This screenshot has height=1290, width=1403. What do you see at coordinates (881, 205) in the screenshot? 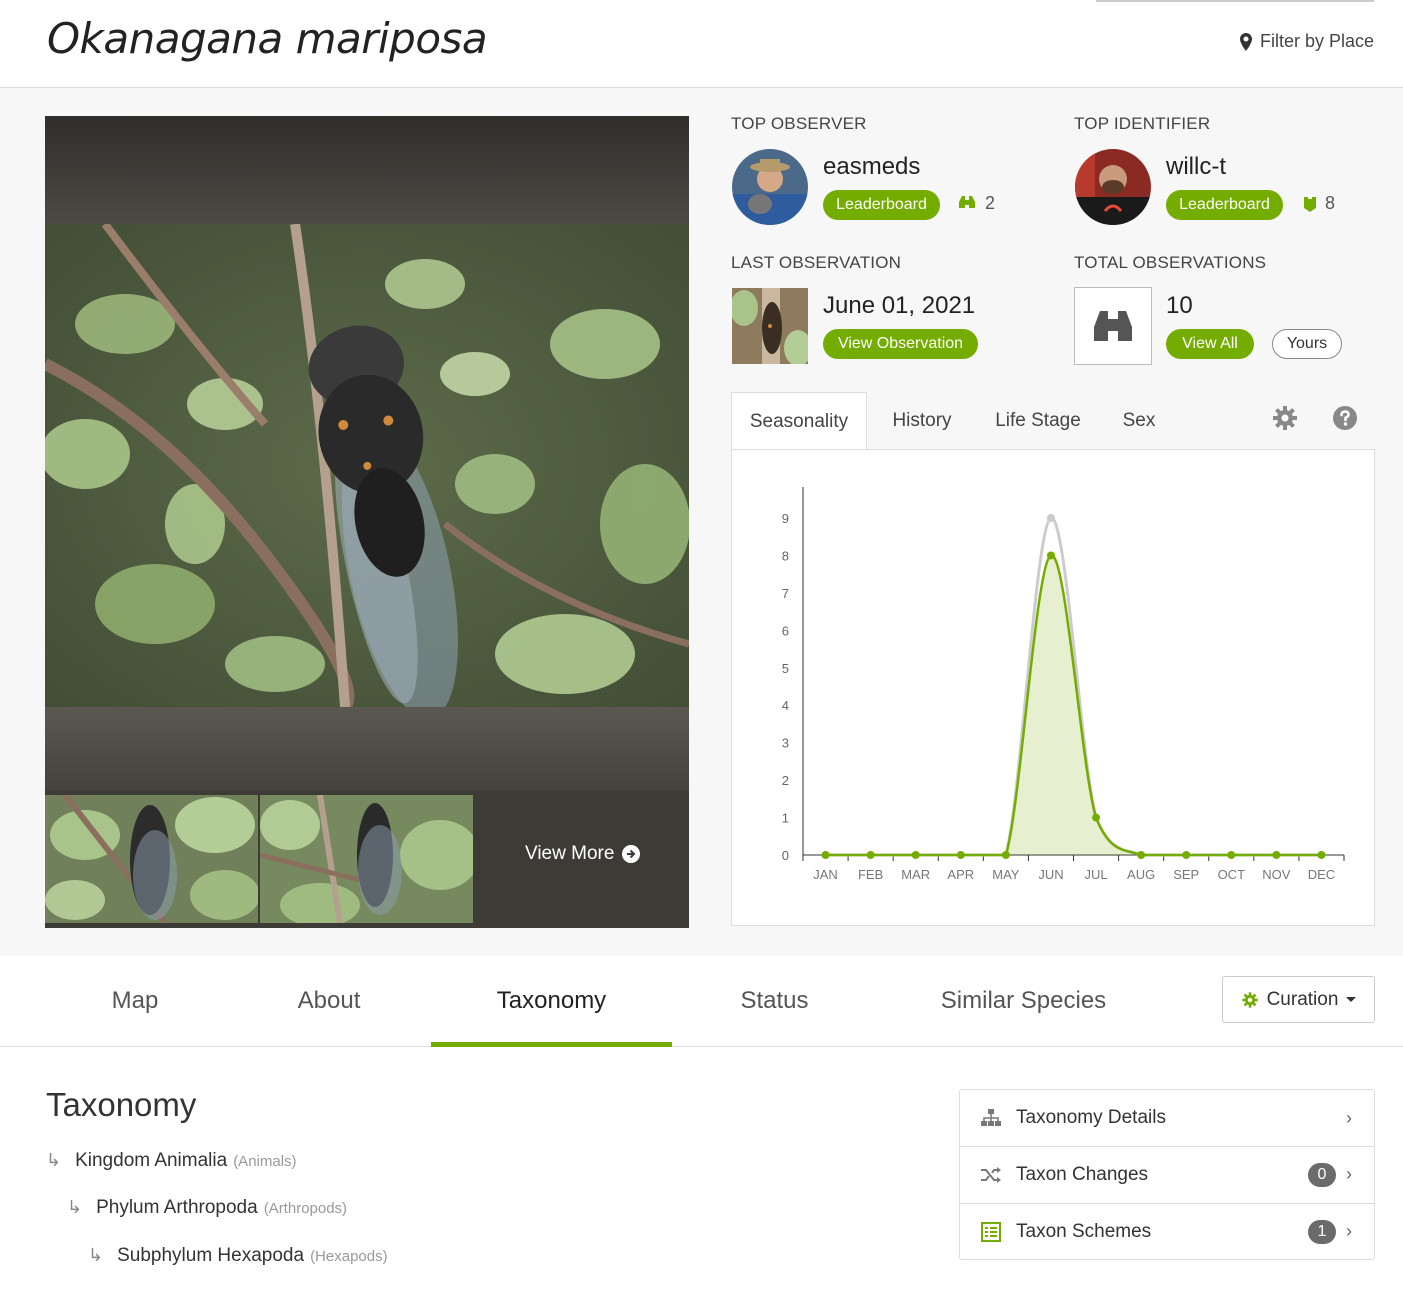
I see `observer-leaderboard-button: Leaderboard` at bounding box center [881, 205].